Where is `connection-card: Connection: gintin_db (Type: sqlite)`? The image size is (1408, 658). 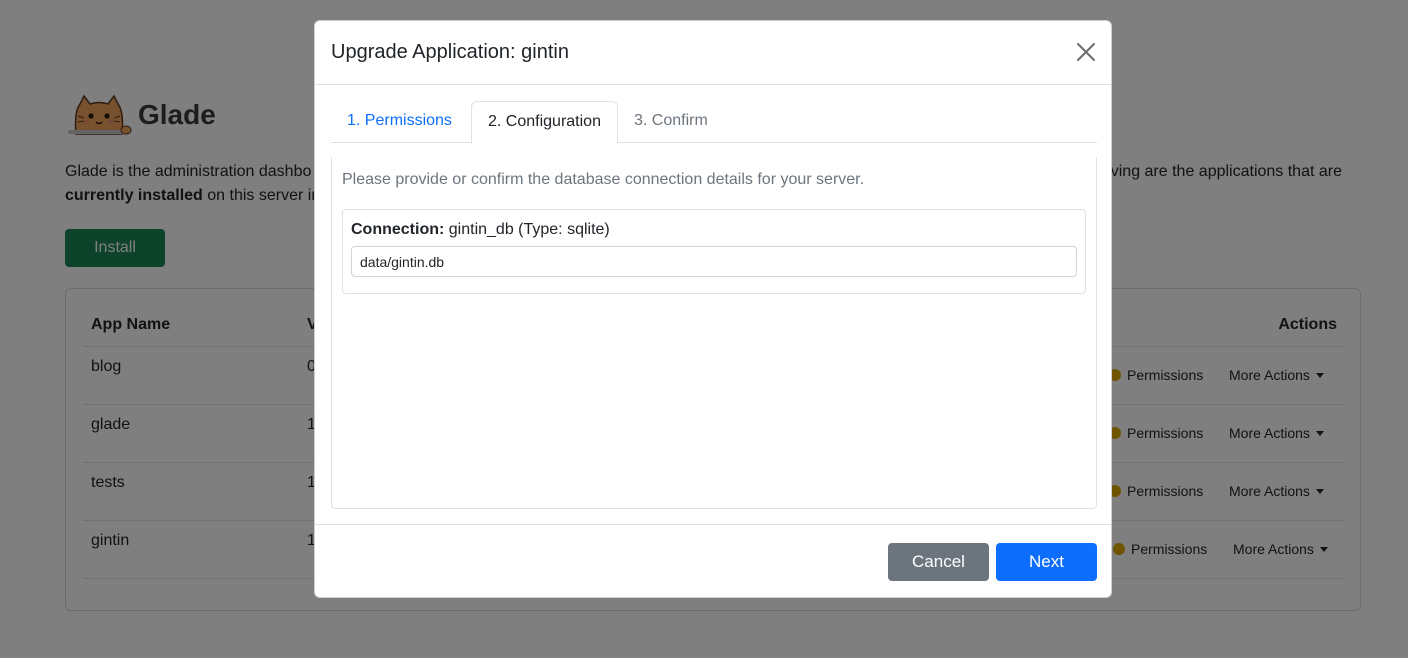
connection-card: Connection: gintin_db (Type: sqlite) is located at coordinates (714, 251).